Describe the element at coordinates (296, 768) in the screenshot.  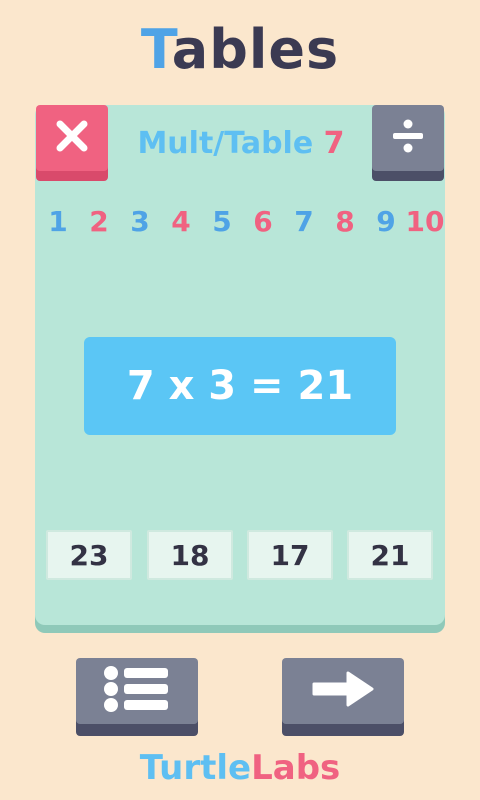
I see `brand-second: Labs` at that location.